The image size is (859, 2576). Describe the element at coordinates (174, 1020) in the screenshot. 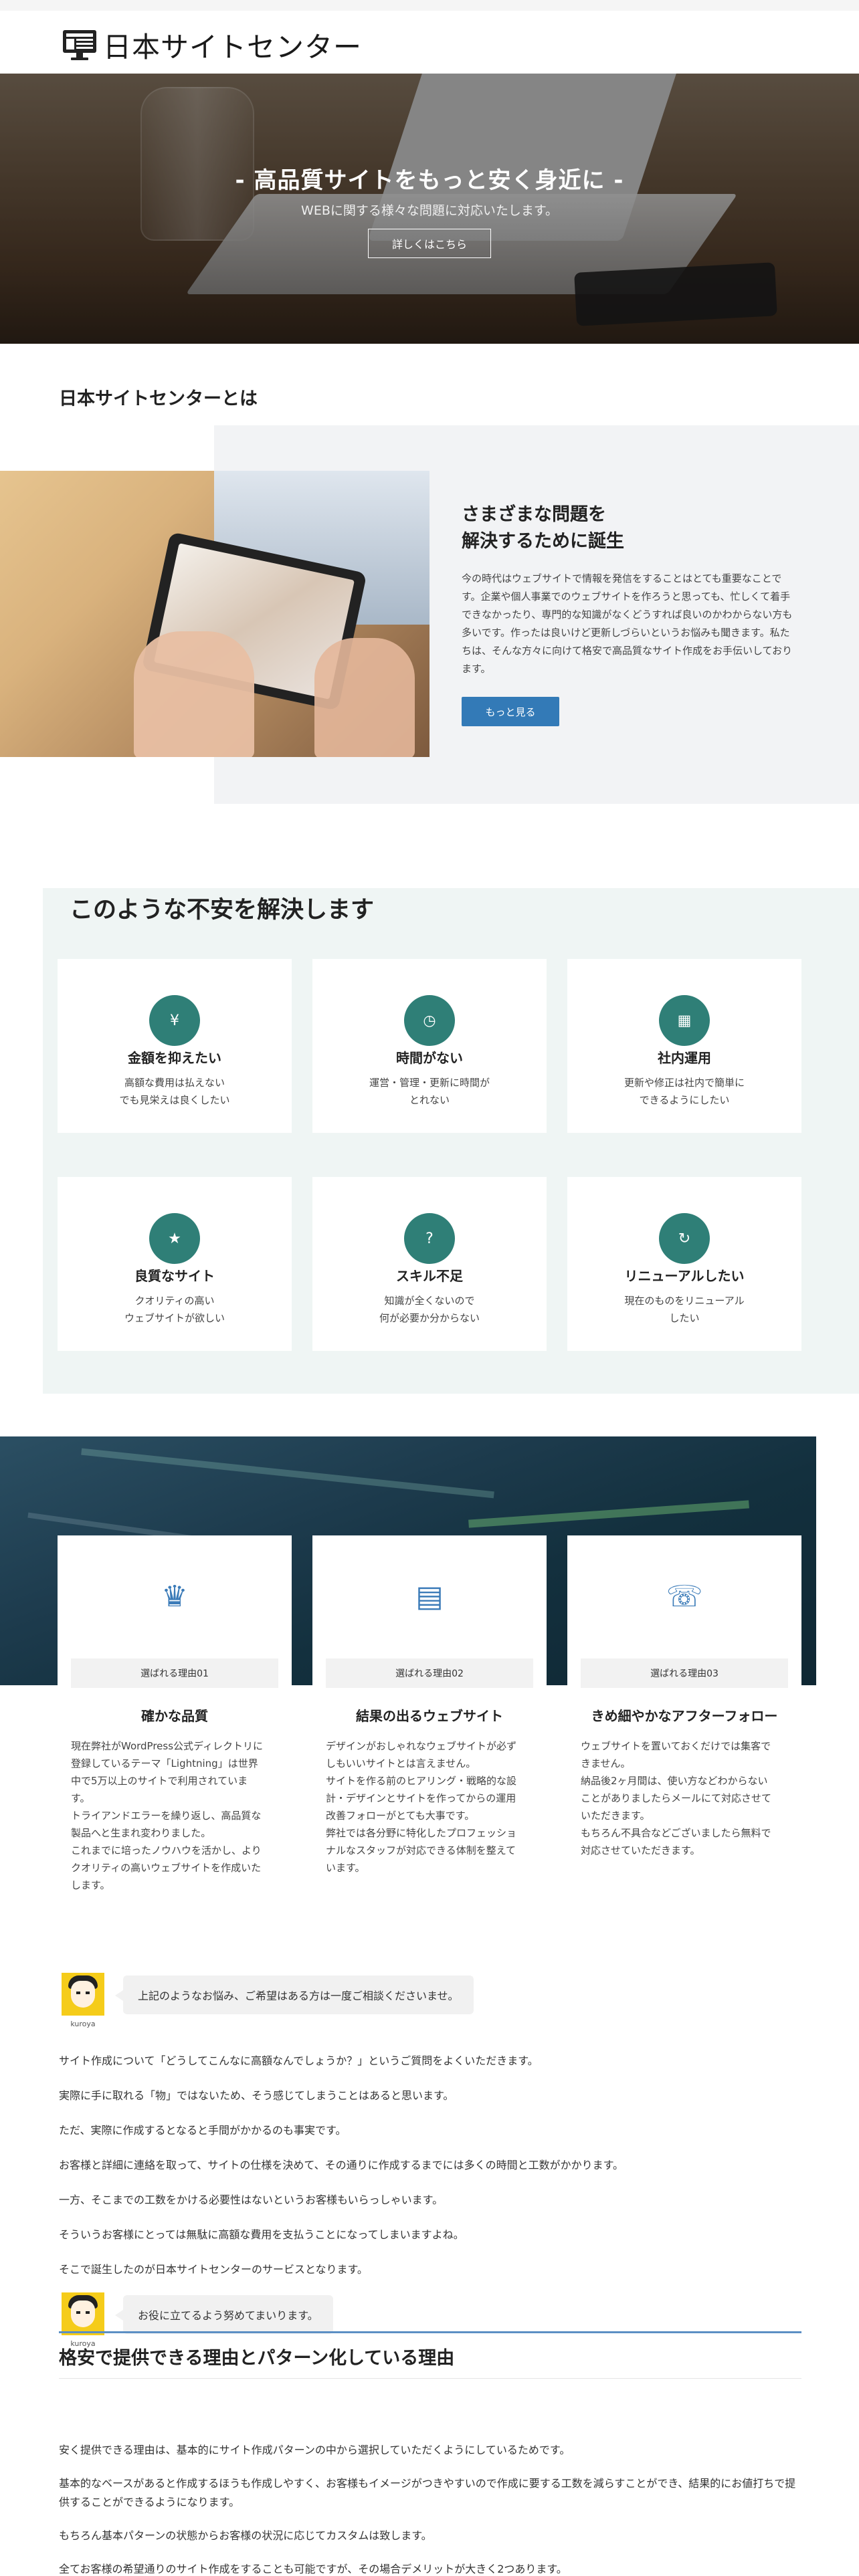

I see `yen-icon: ¥` at that location.